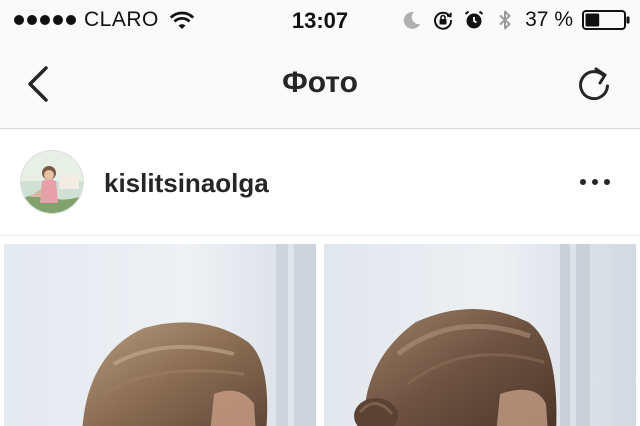 This screenshot has height=426, width=640. I want to click on avatar, so click(52, 182).